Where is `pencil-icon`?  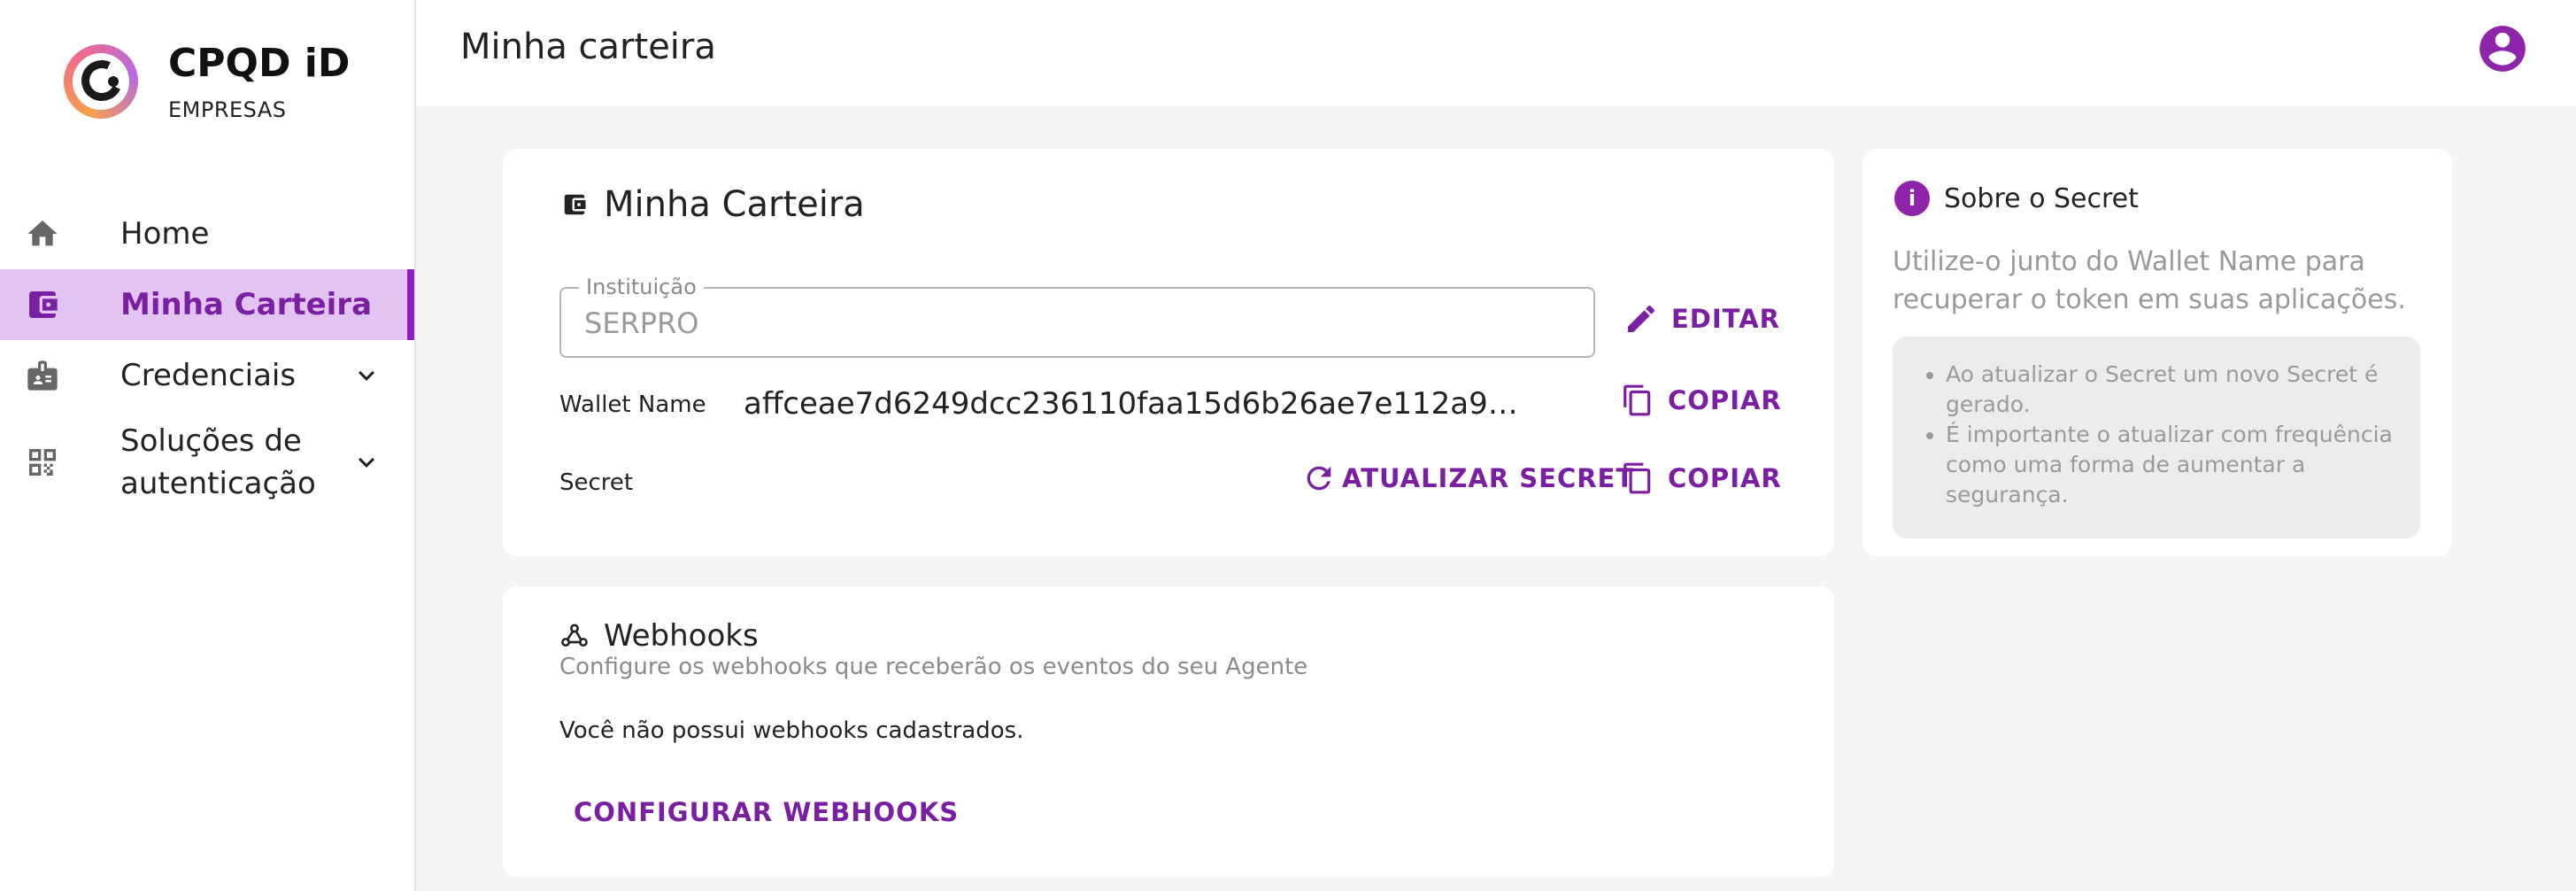 pencil-icon is located at coordinates (1641, 319).